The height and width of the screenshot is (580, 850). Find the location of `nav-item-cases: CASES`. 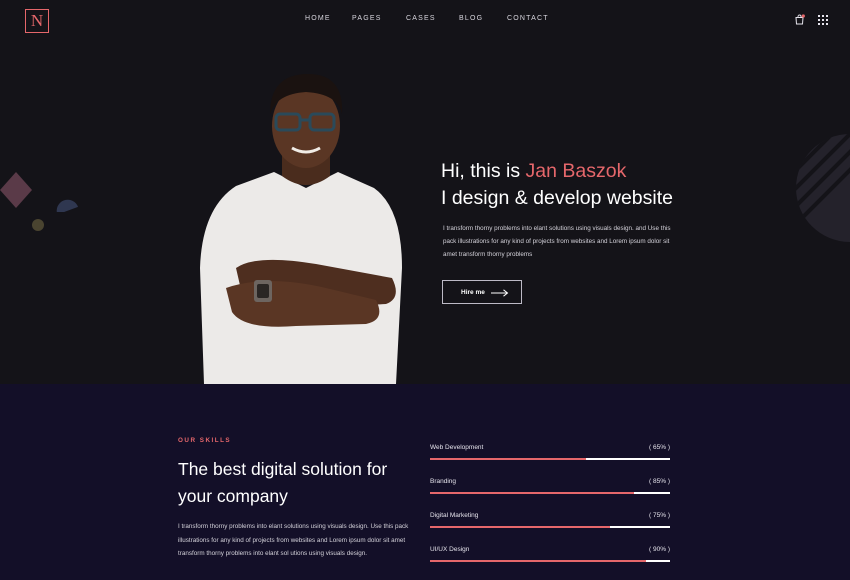

nav-item-cases: CASES is located at coordinates (421, 18).